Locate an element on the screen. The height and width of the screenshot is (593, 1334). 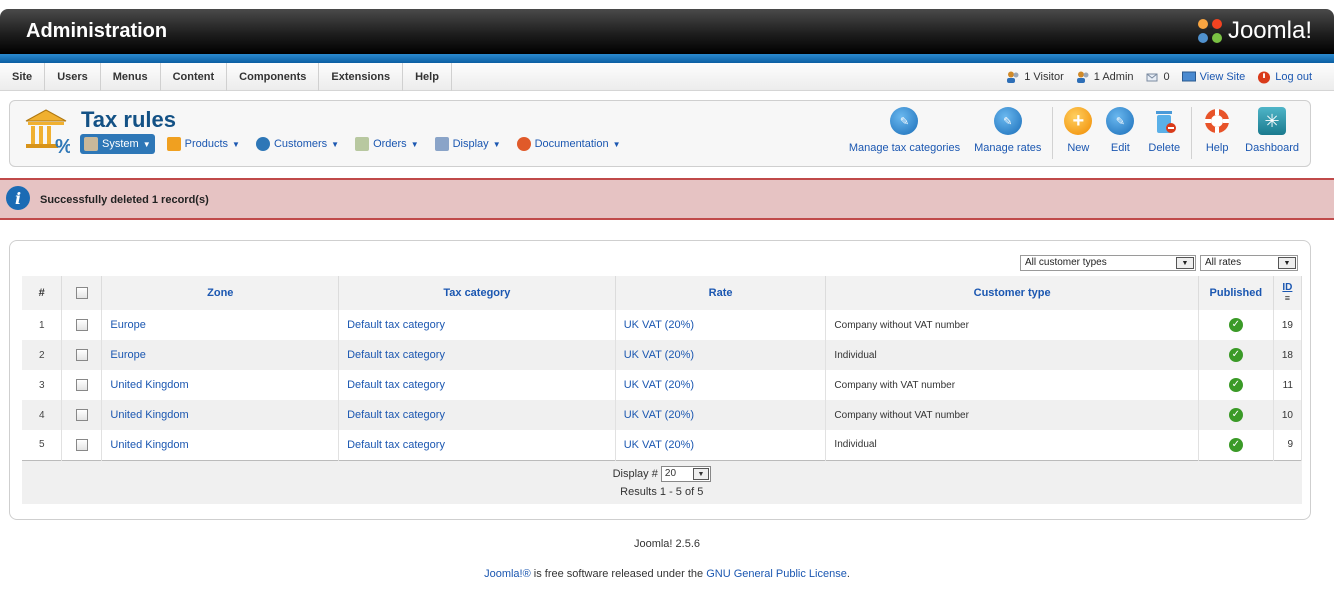
column-header-tax-category: Tax category is located at coordinates (477, 293).